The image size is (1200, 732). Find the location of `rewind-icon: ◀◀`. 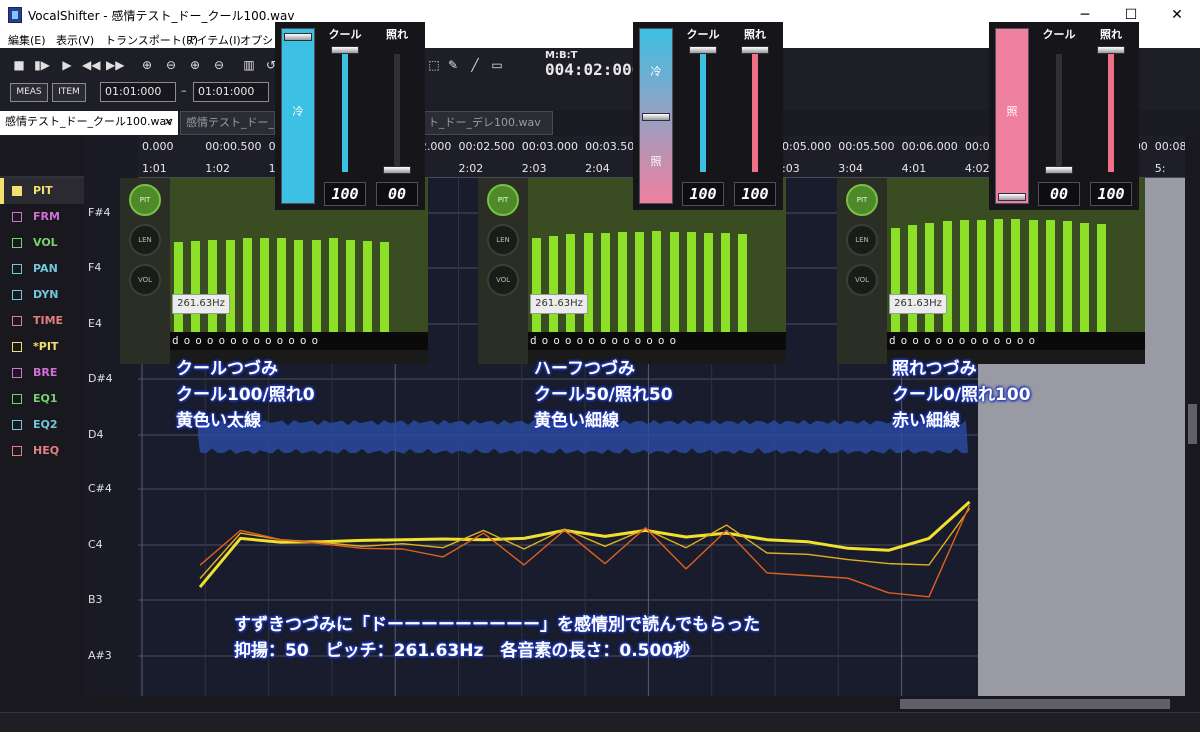

rewind-icon: ◀◀ is located at coordinates (91, 65).